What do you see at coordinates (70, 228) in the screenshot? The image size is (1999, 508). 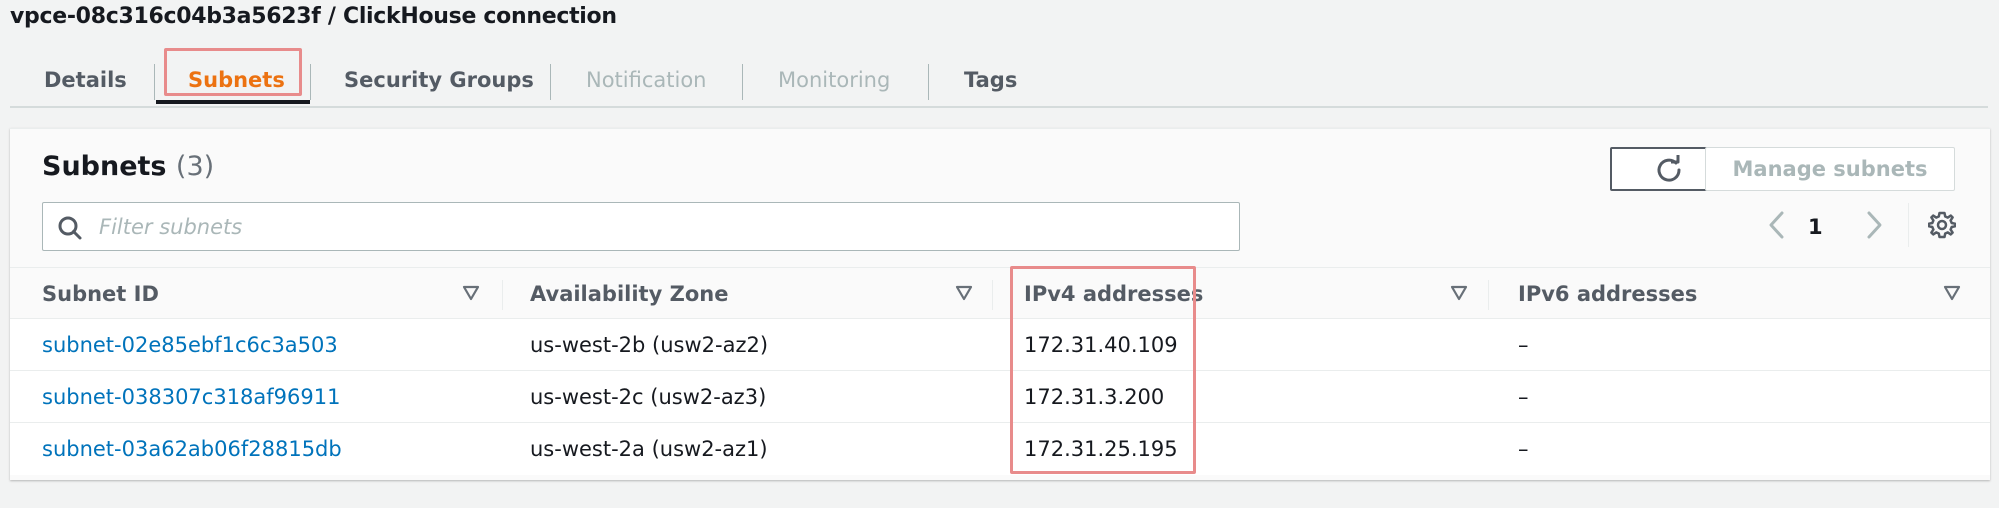 I see `search-icon` at bounding box center [70, 228].